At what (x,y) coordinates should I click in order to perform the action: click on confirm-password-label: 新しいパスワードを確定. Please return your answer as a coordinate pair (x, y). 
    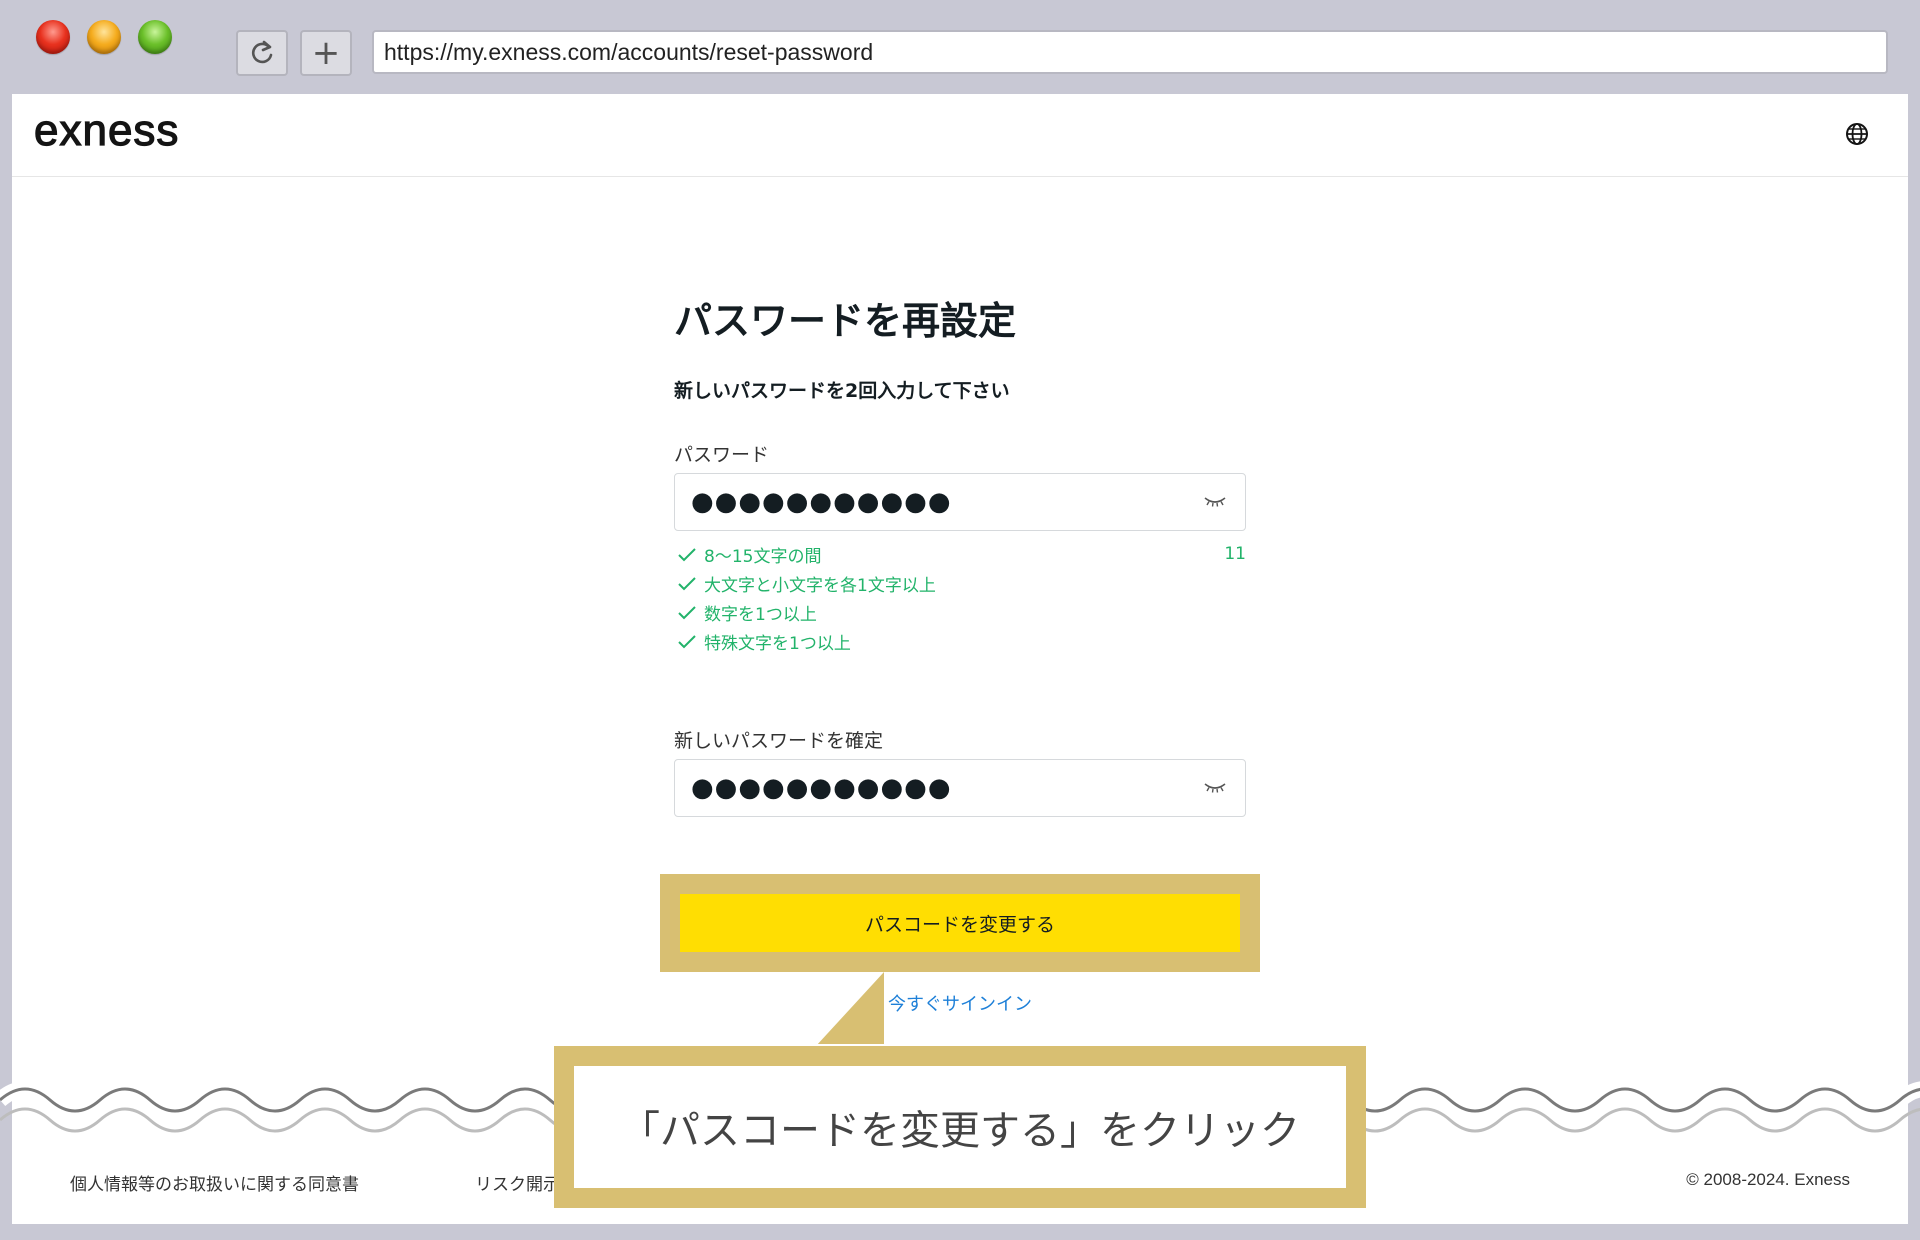
    Looking at the image, I should click on (779, 741).